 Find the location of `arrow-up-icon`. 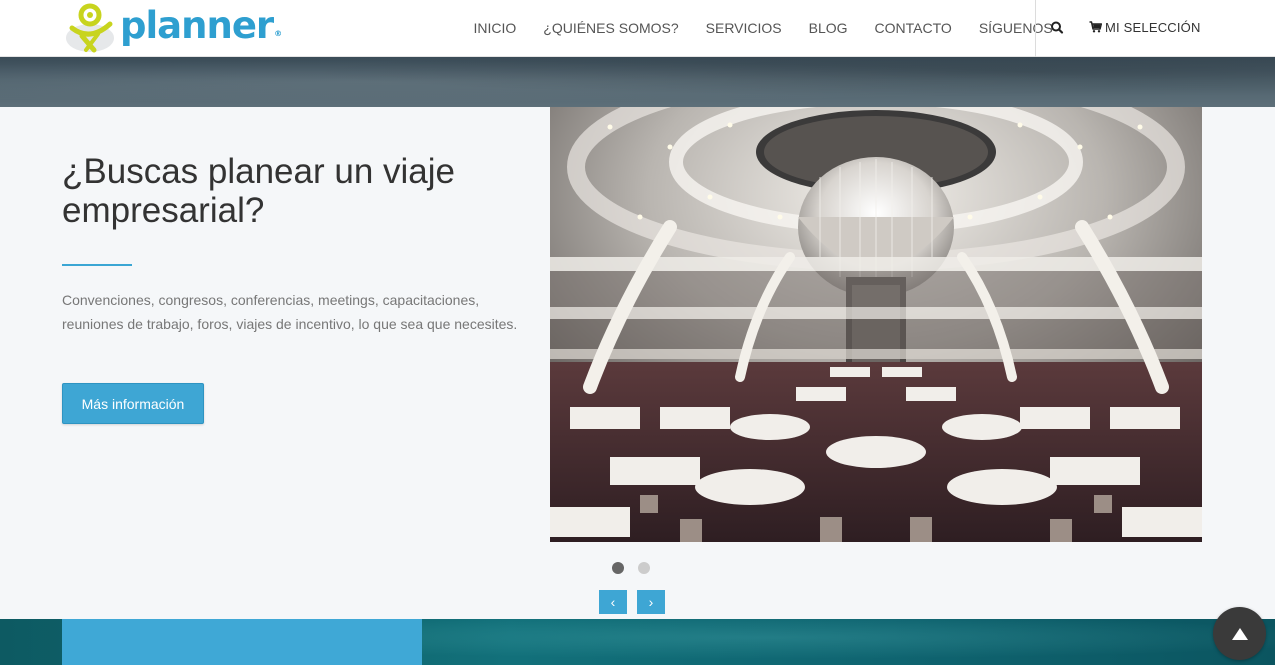

arrow-up-icon is located at coordinates (1239, 633).